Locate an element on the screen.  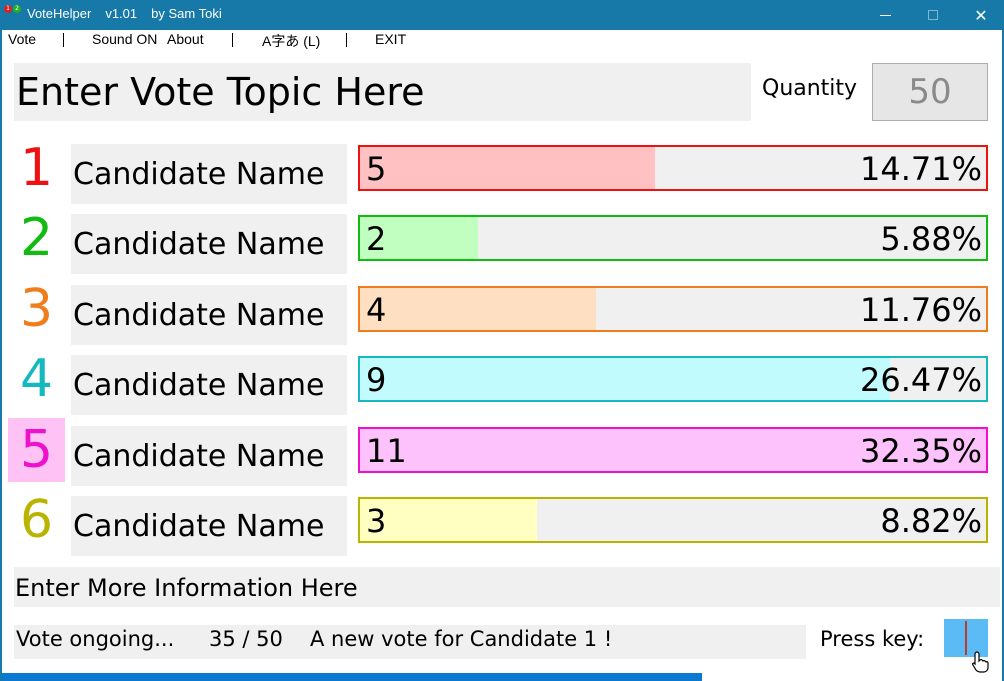
vote-count: 5 is located at coordinates (376, 169).